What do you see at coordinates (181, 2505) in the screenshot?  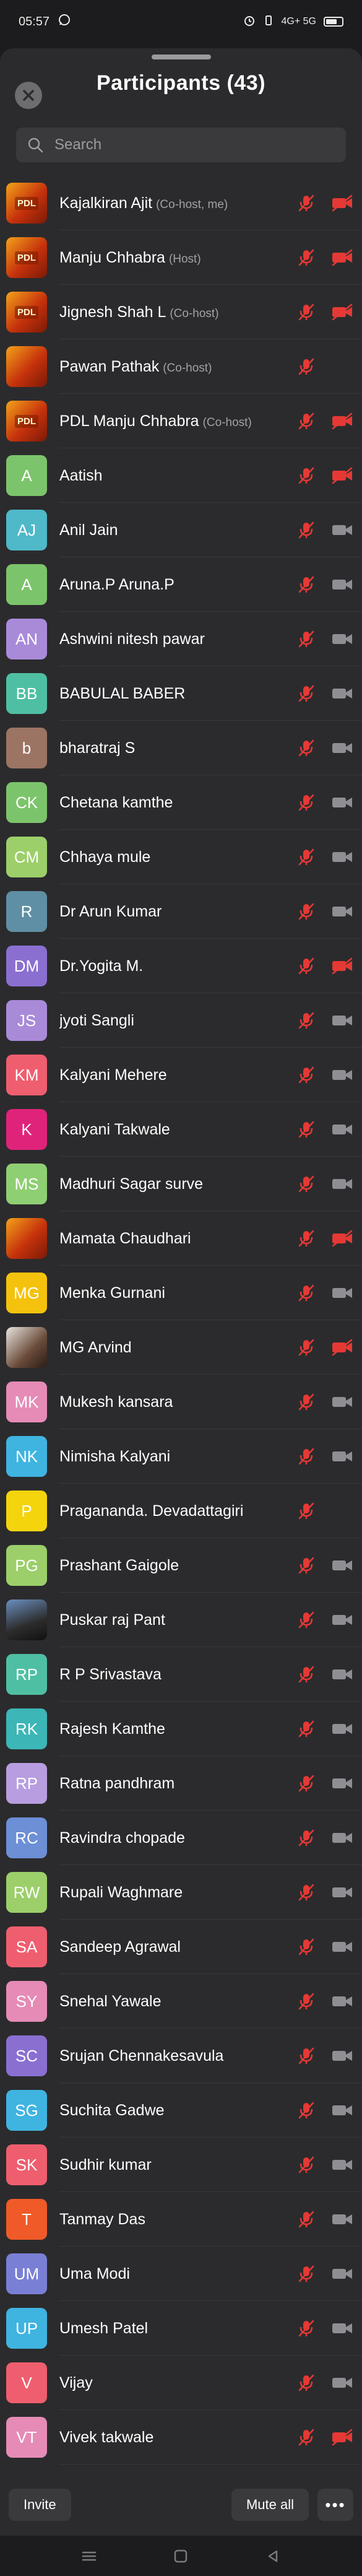 I see `bottom-action-bar: Invite Mute all •••` at bounding box center [181, 2505].